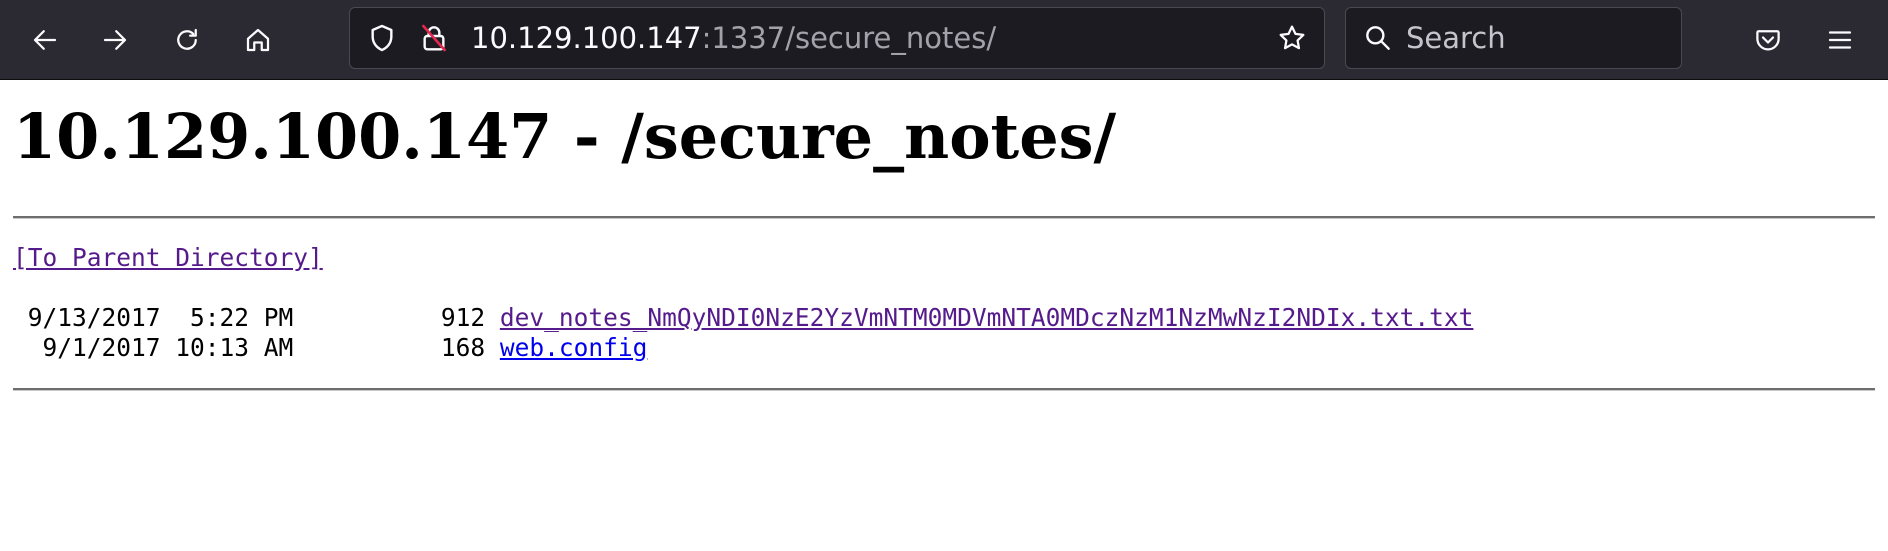 The image size is (1888, 551). What do you see at coordinates (168, 257) in the screenshot?
I see `parent-directory-link: [To Parent Directory]` at bounding box center [168, 257].